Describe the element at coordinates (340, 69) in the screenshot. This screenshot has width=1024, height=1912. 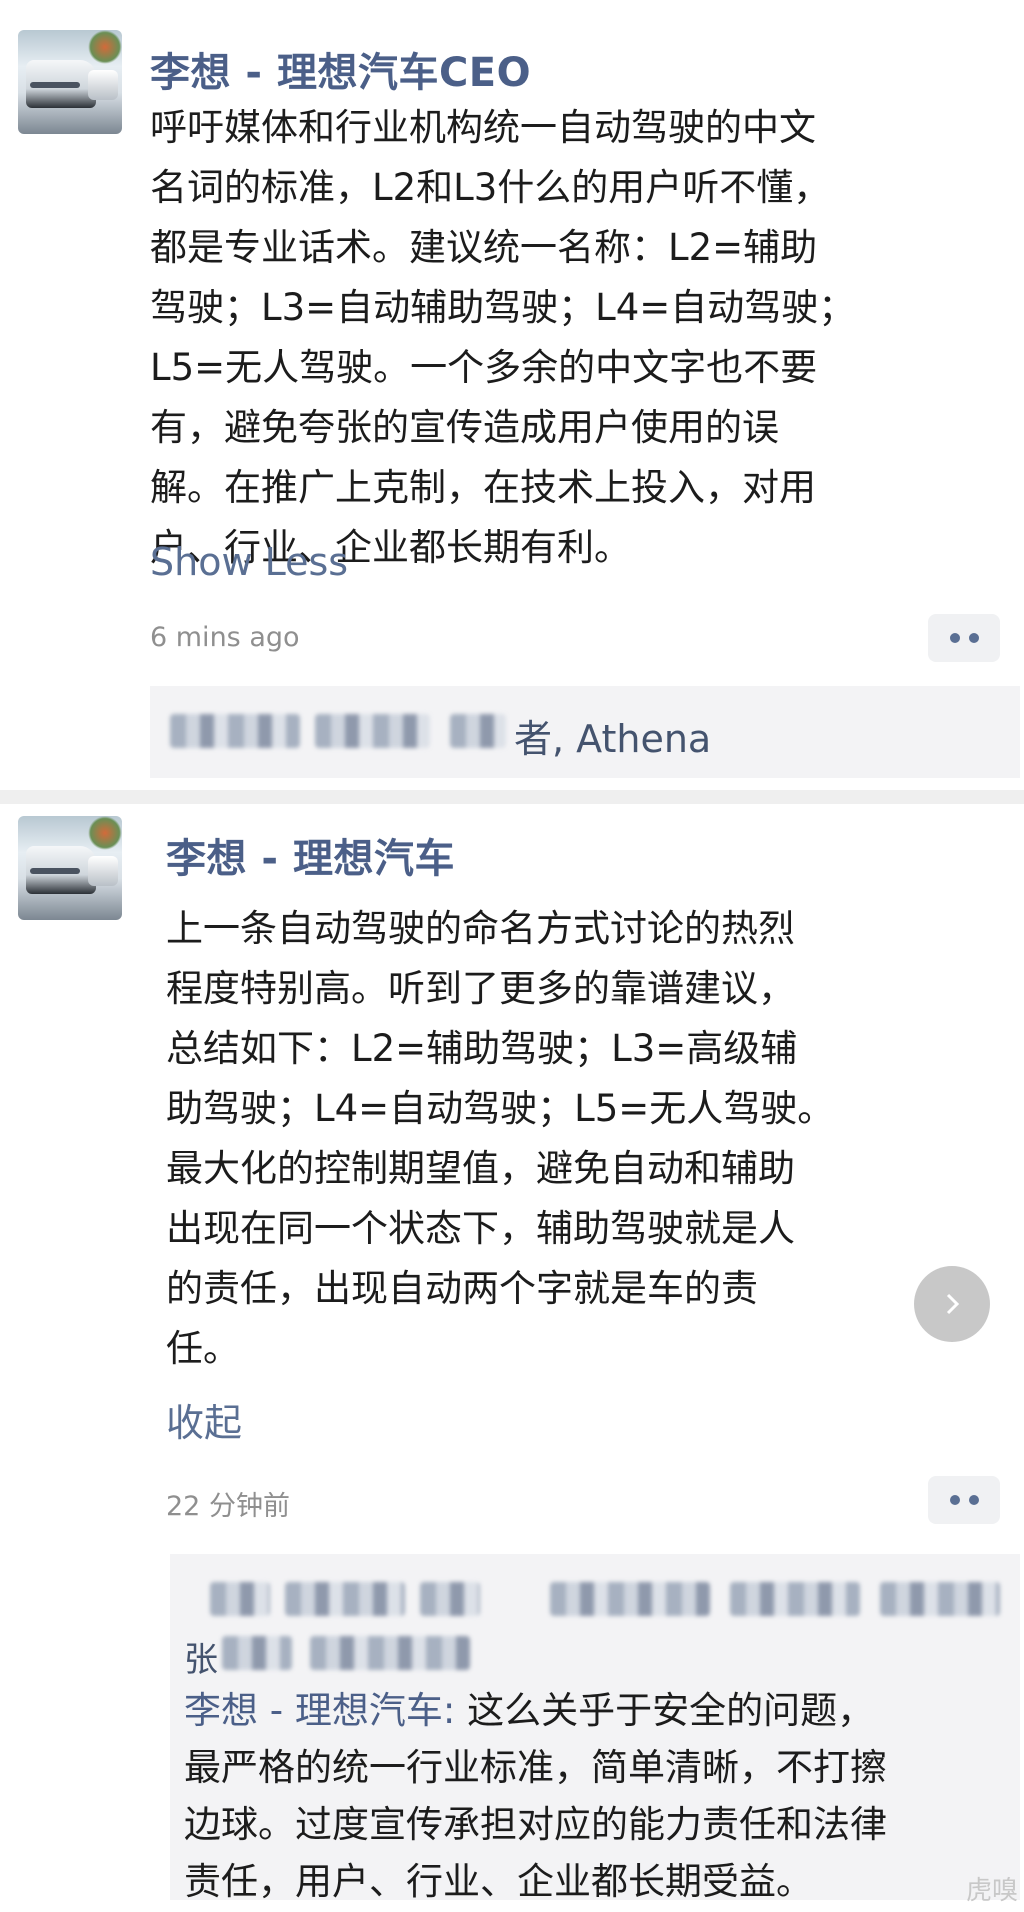
I see `author-name: 李想 - 理想汽车CEO` at that location.